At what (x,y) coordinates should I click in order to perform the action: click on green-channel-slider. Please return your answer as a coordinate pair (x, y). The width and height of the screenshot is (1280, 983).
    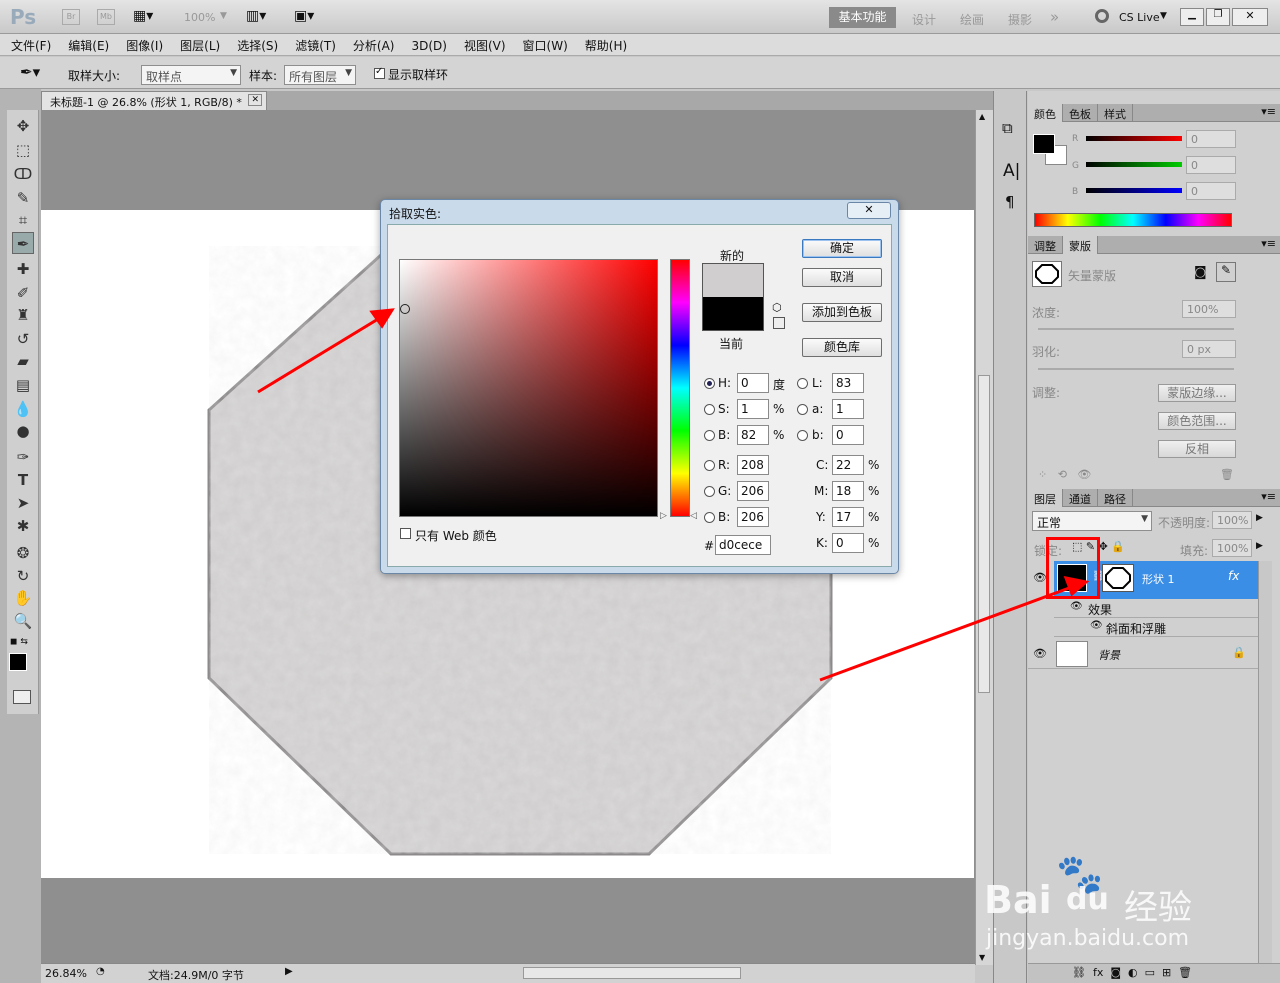
    Looking at the image, I should click on (1134, 164).